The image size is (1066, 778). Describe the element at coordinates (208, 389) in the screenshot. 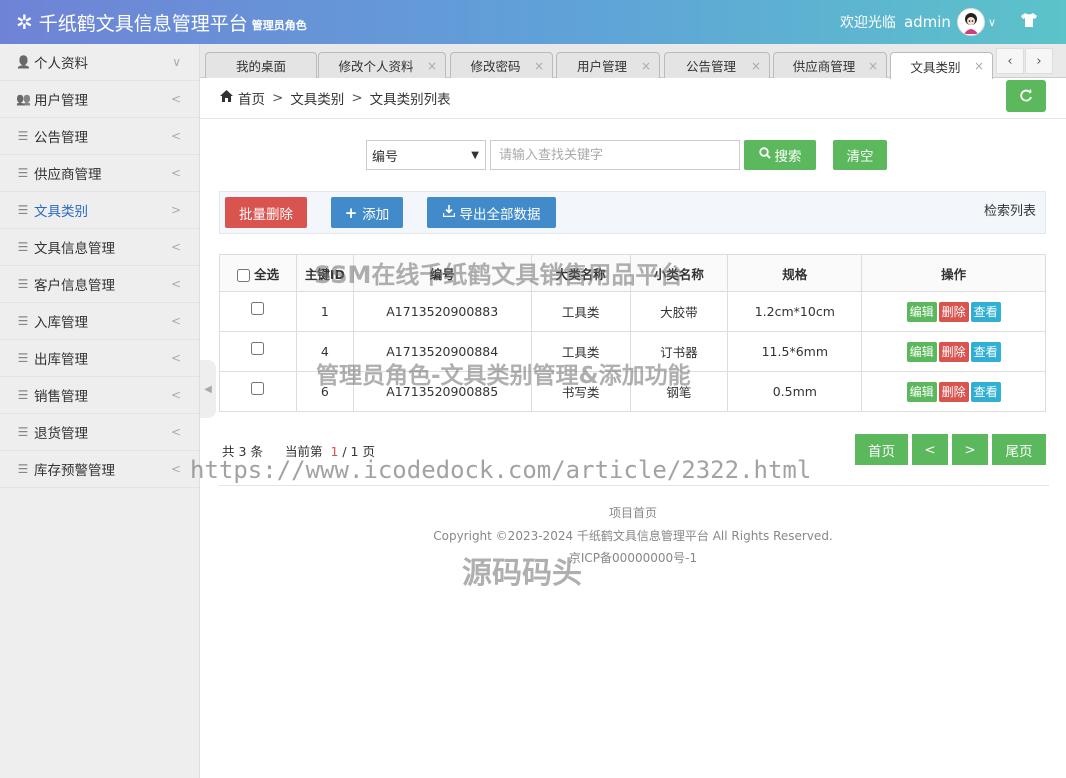

I see `sidebar-collapse-toggle: ◀` at that location.